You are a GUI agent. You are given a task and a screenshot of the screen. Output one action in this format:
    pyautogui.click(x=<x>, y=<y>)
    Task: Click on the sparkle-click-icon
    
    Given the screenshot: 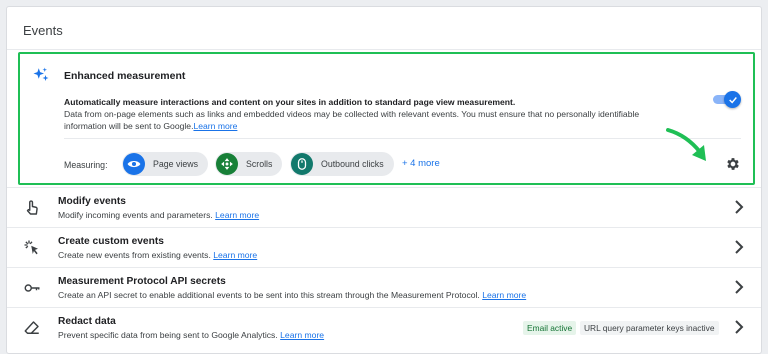 What is the action you would take?
    pyautogui.click(x=31, y=247)
    